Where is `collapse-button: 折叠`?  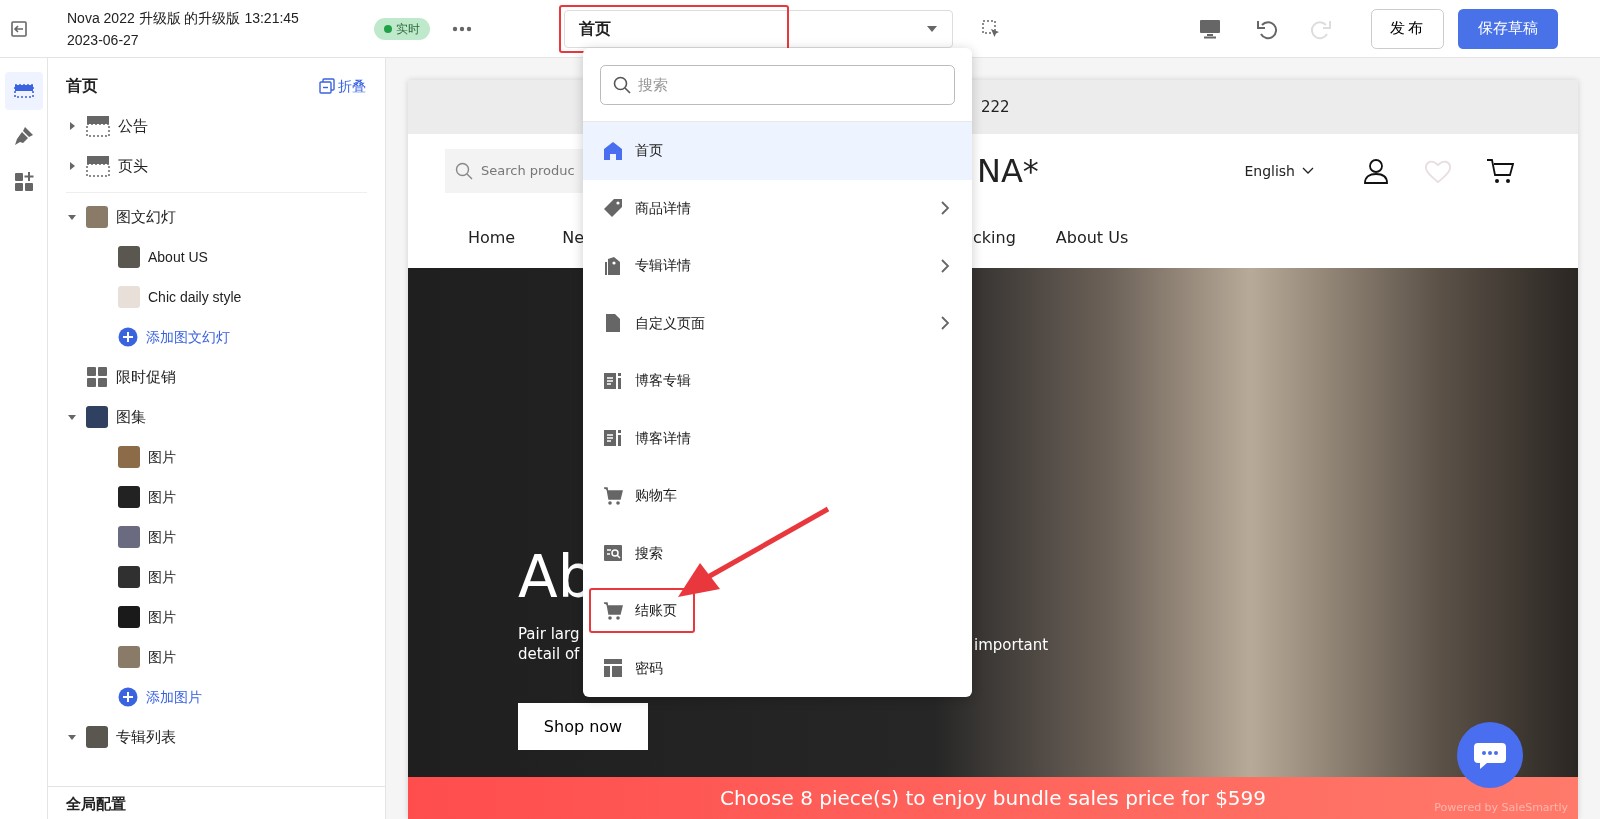 collapse-button: 折叠 is located at coordinates (342, 86).